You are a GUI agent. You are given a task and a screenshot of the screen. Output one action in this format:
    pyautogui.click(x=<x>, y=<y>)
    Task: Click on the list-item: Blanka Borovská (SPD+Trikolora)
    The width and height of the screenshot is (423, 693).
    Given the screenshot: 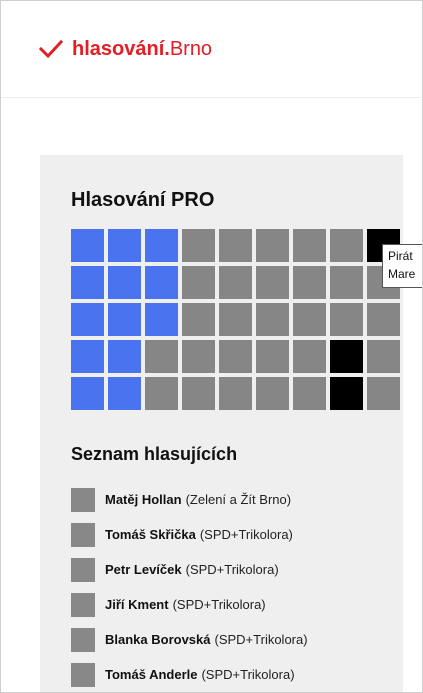 What is the action you would take?
    pyautogui.click(x=236, y=639)
    